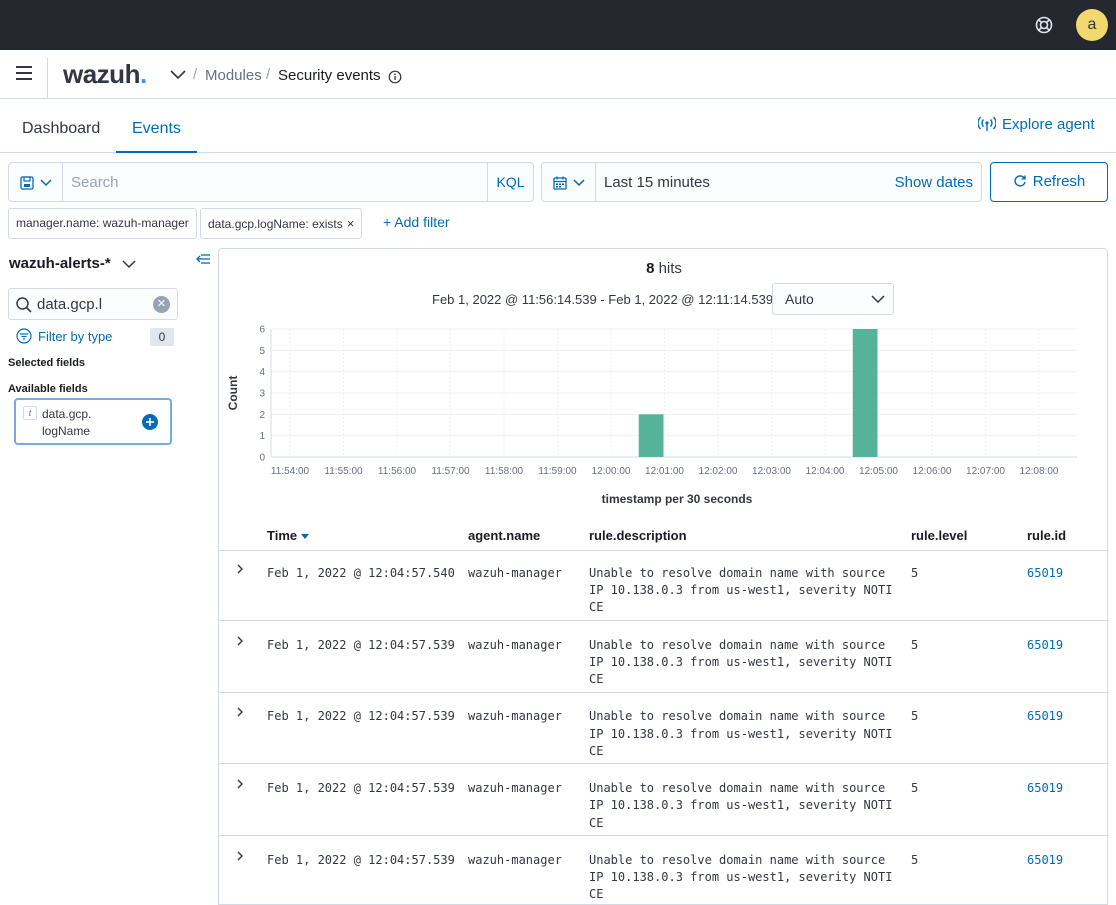 This screenshot has width=1116, height=905. What do you see at coordinates (771, 471) in the screenshot?
I see `x-tick-label: 12:03:00` at bounding box center [771, 471].